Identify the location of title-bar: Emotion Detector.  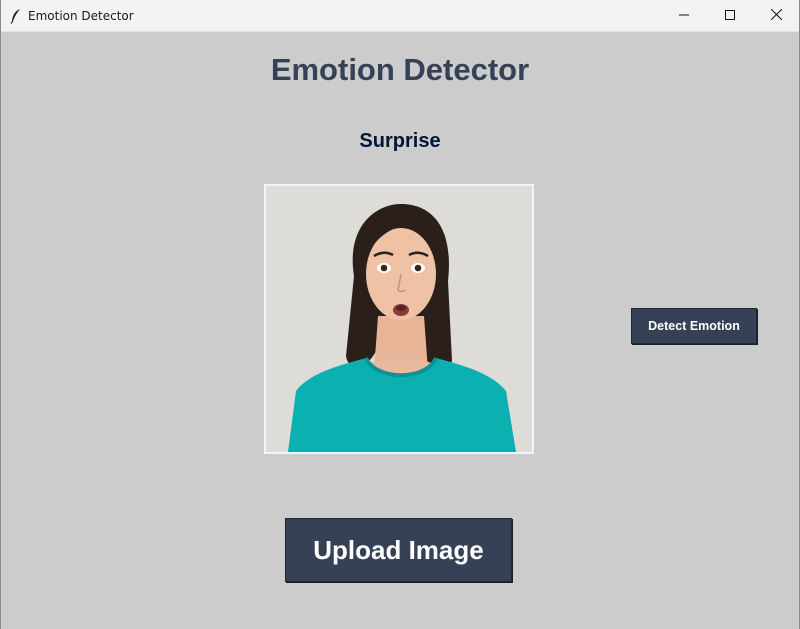
(400, 16).